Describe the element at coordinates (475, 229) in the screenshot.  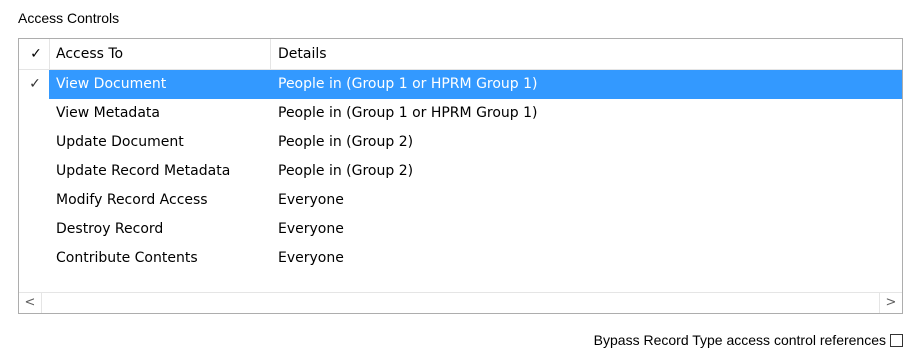
I see `row-highlight` at that location.